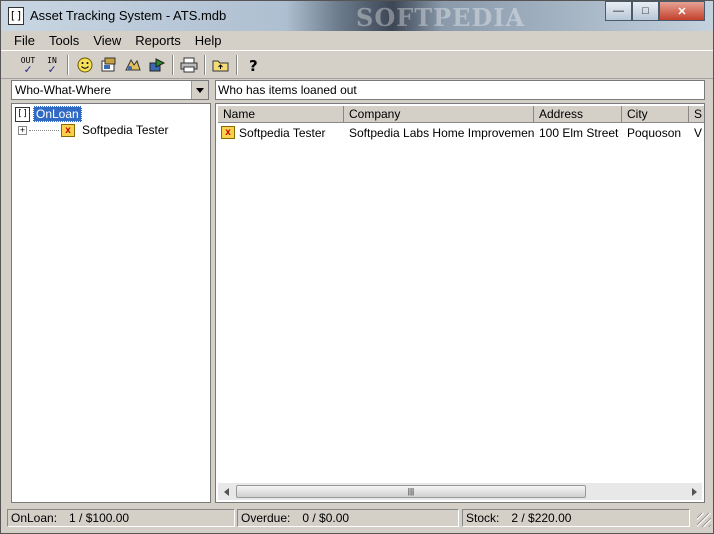  I want to click on up-level-button, so click(221, 65).